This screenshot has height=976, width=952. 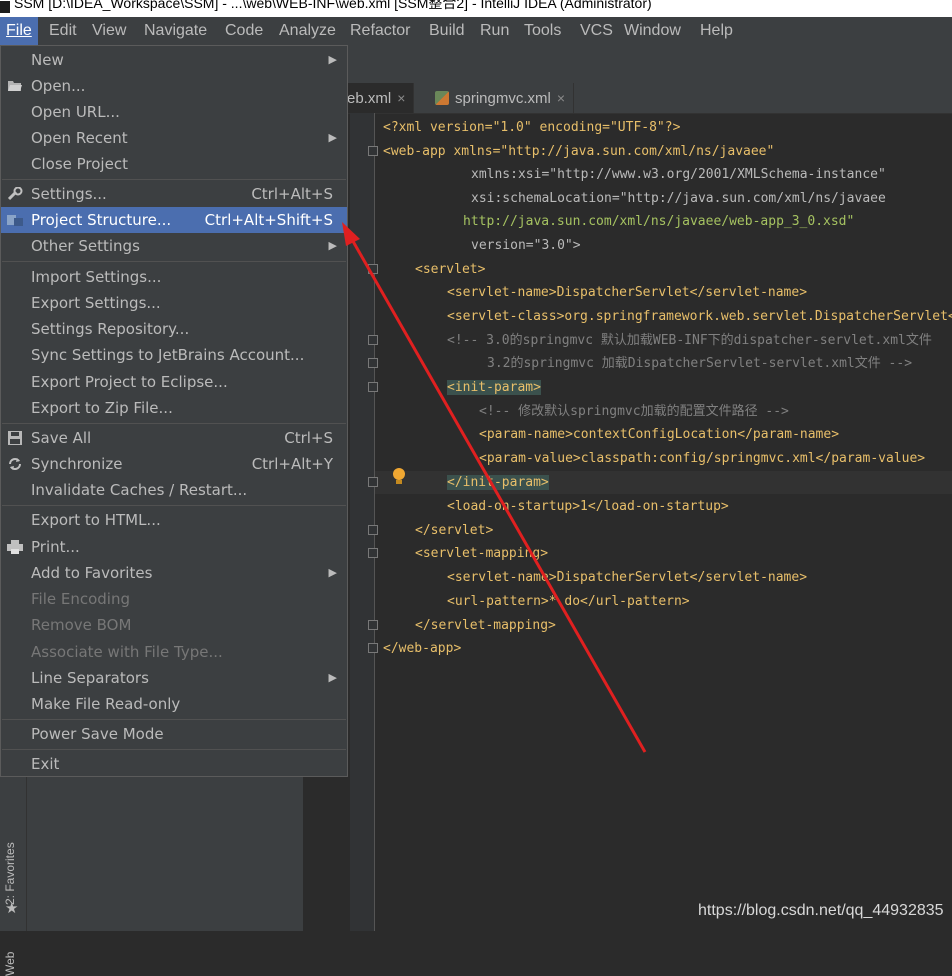 What do you see at coordinates (526, 245) in the screenshot?
I see `code-line: version="3.0">` at bounding box center [526, 245].